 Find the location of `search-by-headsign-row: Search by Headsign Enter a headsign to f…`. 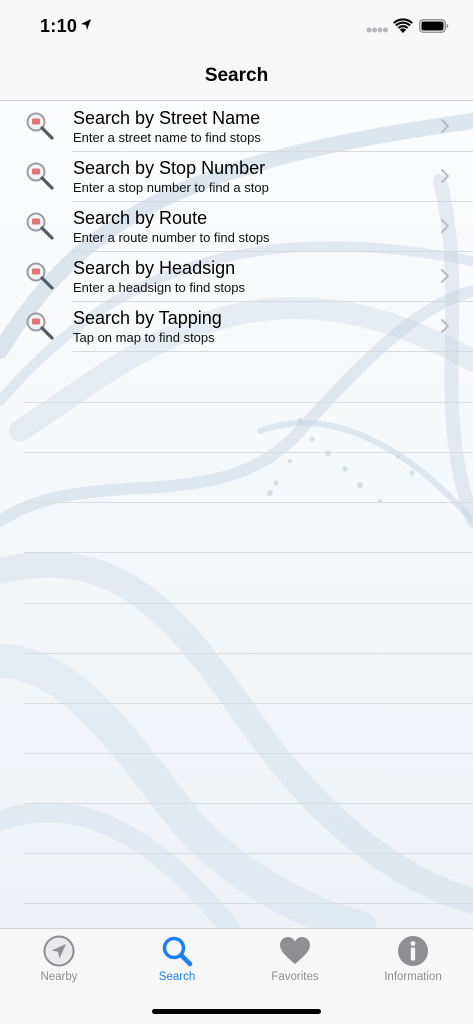

search-by-headsign-row: Search by Headsign Enter a headsign to f… is located at coordinates (236, 276).